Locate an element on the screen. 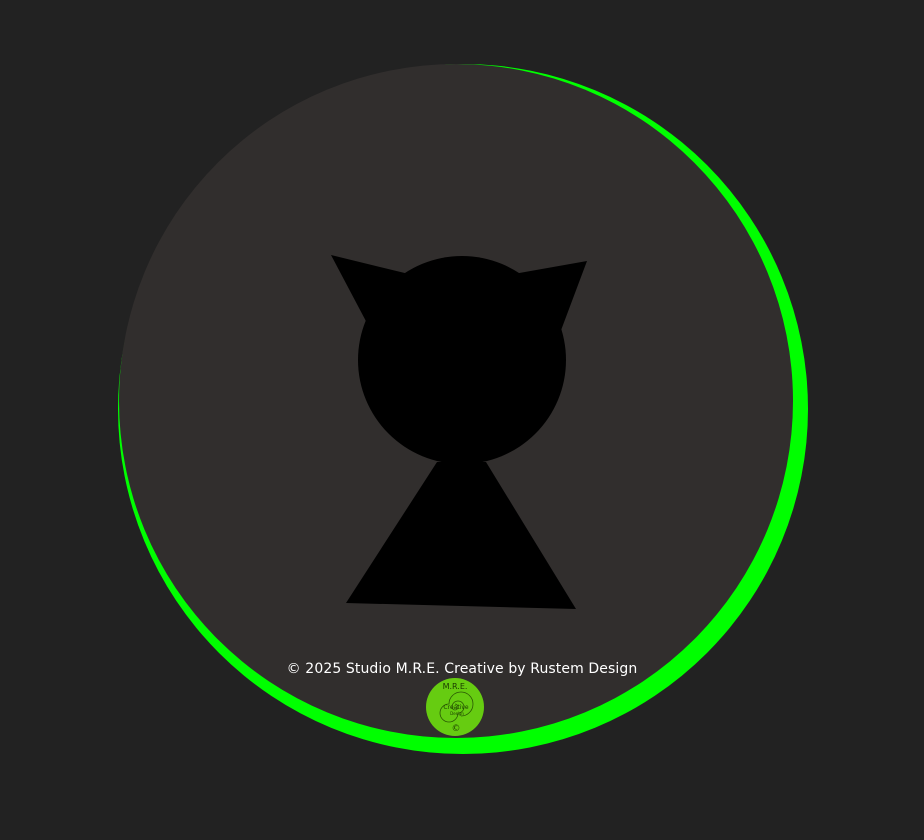  badge-middle-text: Creative is located at coordinates (455, 707).